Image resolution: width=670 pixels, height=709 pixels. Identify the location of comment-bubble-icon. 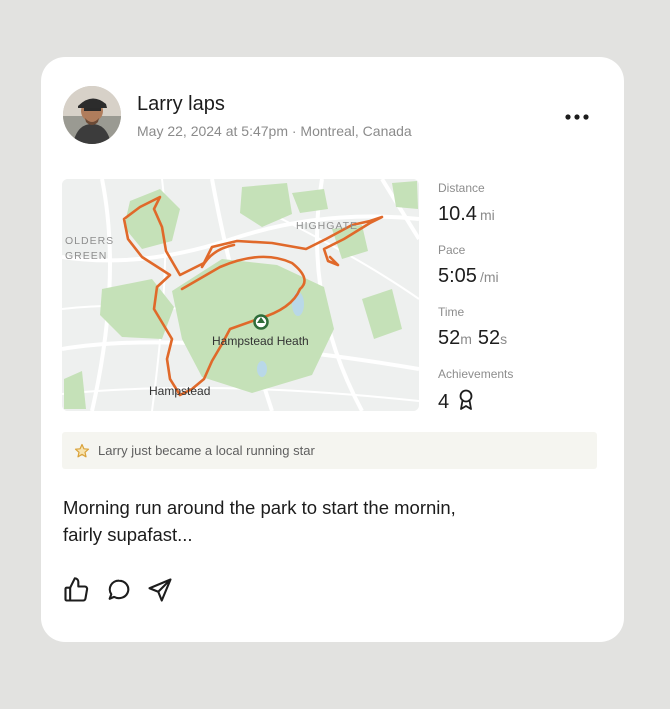
(119, 589).